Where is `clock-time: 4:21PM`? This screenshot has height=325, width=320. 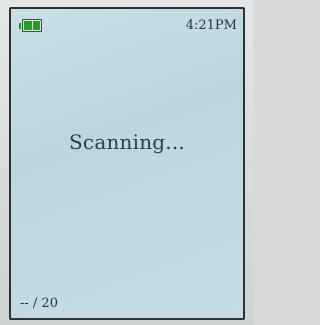
clock-time: 4:21PM is located at coordinates (211, 25).